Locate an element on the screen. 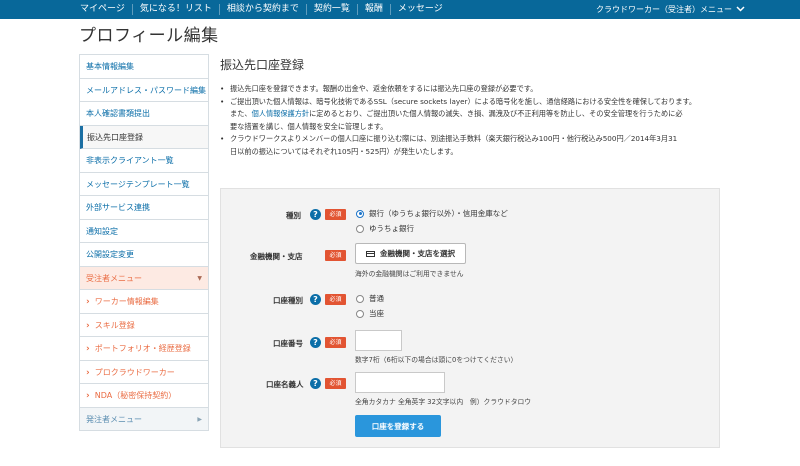 The width and height of the screenshot is (800, 466). top-nav: マイページ 気になる！リスト 相談から契約まで 契約一覧 報酬 メッセージ is located at coordinates (265, 9).